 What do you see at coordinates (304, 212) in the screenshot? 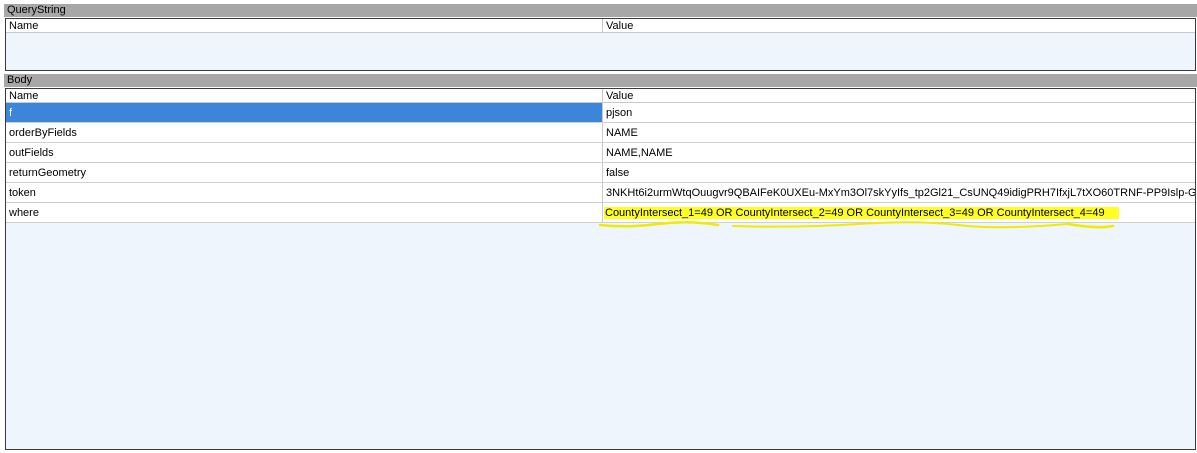
I see `param-name: where` at bounding box center [304, 212].